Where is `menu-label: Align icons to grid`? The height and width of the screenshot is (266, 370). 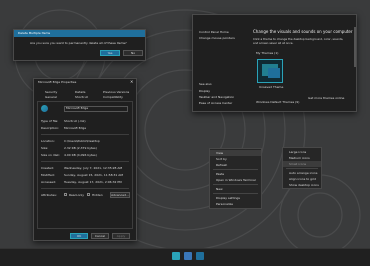 menu-label: Align icons to grid is located at coordinates (303, 179).